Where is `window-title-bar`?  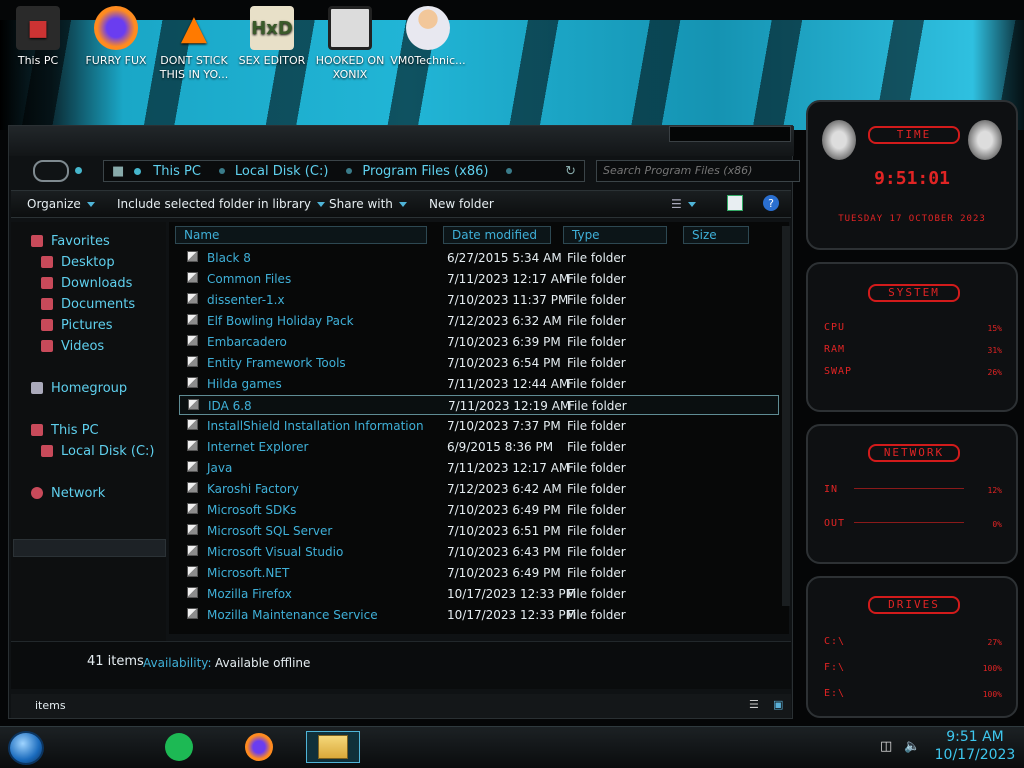 window-title-bar is located at coordinates (401, 141).